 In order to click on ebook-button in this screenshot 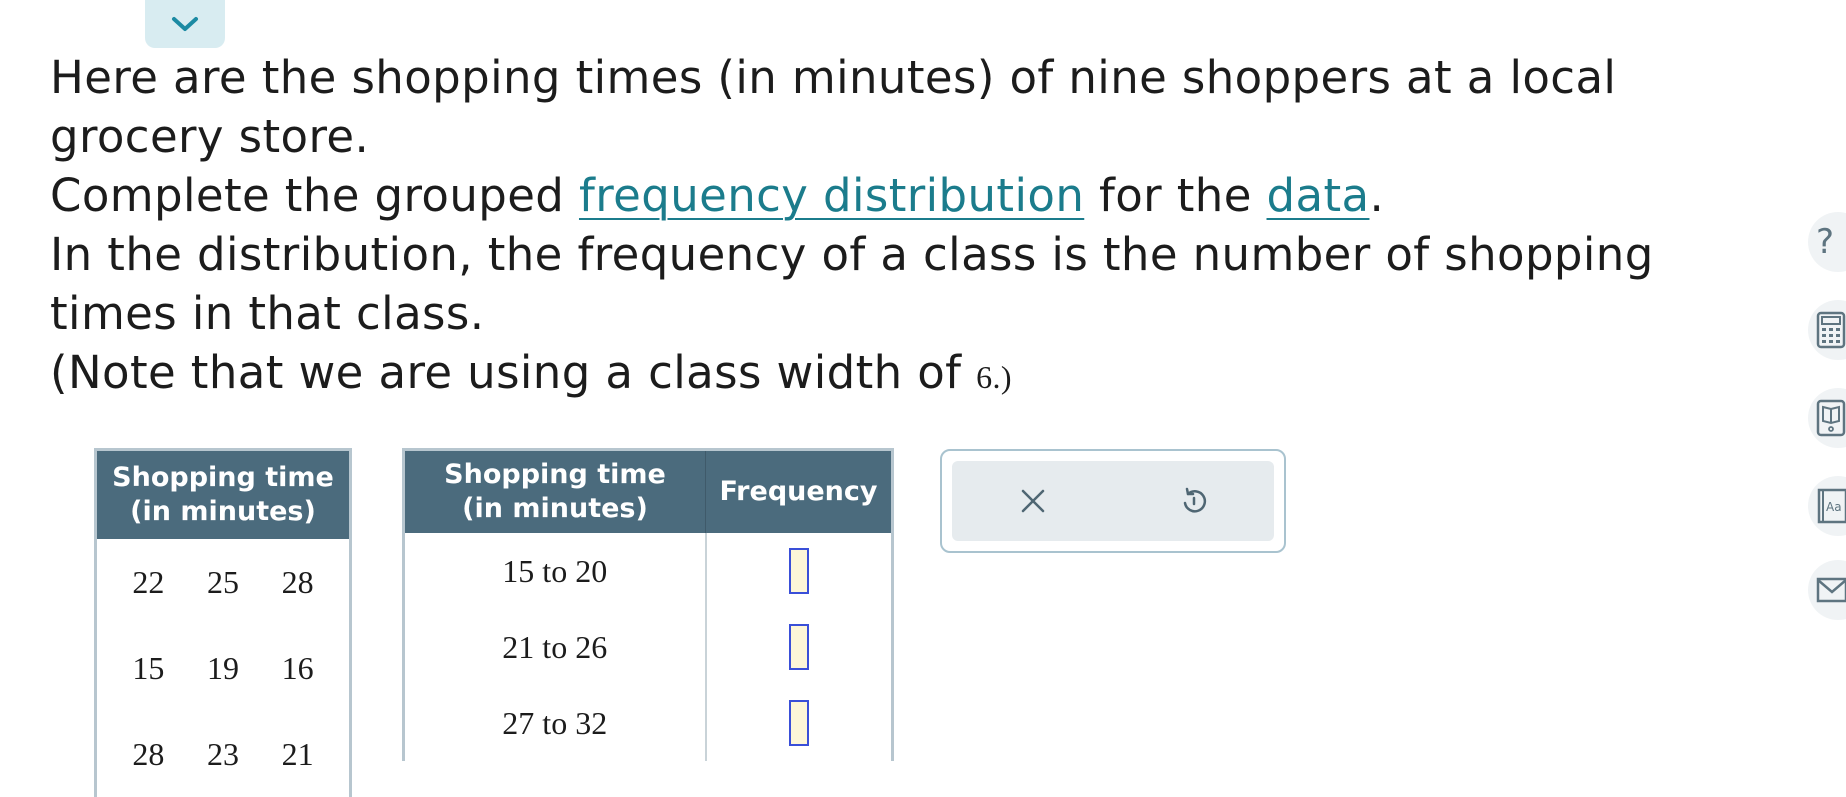, I will do `click(1827, 418)`.